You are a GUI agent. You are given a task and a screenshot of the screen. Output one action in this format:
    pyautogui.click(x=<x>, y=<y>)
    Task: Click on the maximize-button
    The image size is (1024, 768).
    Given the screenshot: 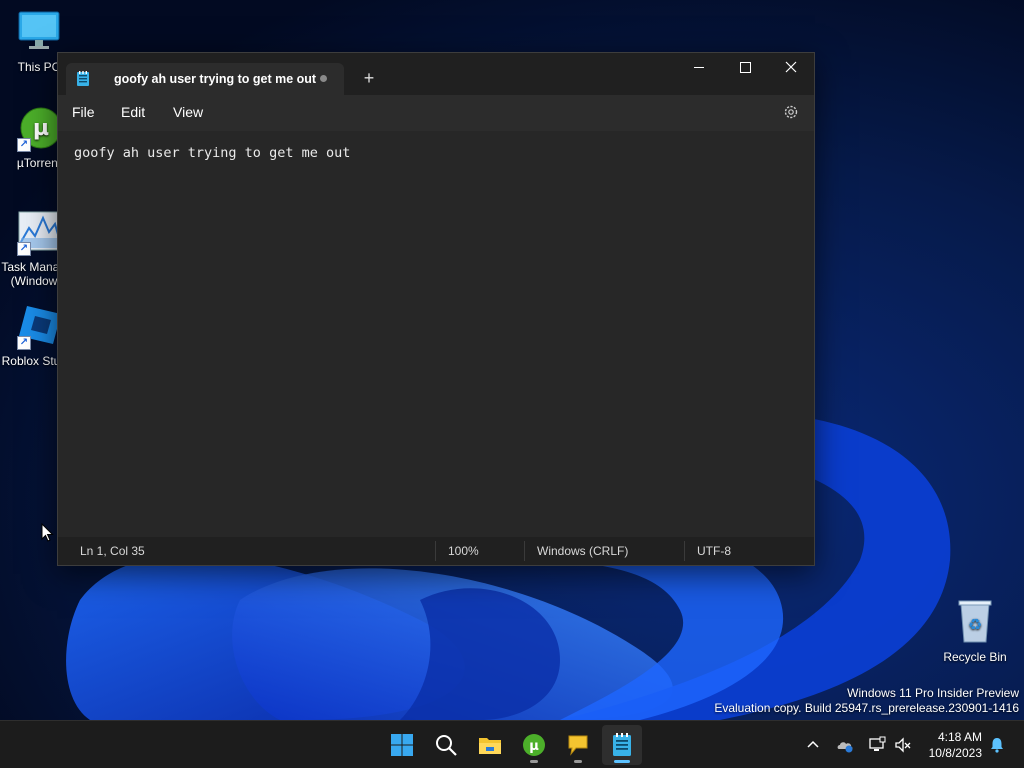 What is the action you would take?
    pyautogui.click(x=745, y=68)
    